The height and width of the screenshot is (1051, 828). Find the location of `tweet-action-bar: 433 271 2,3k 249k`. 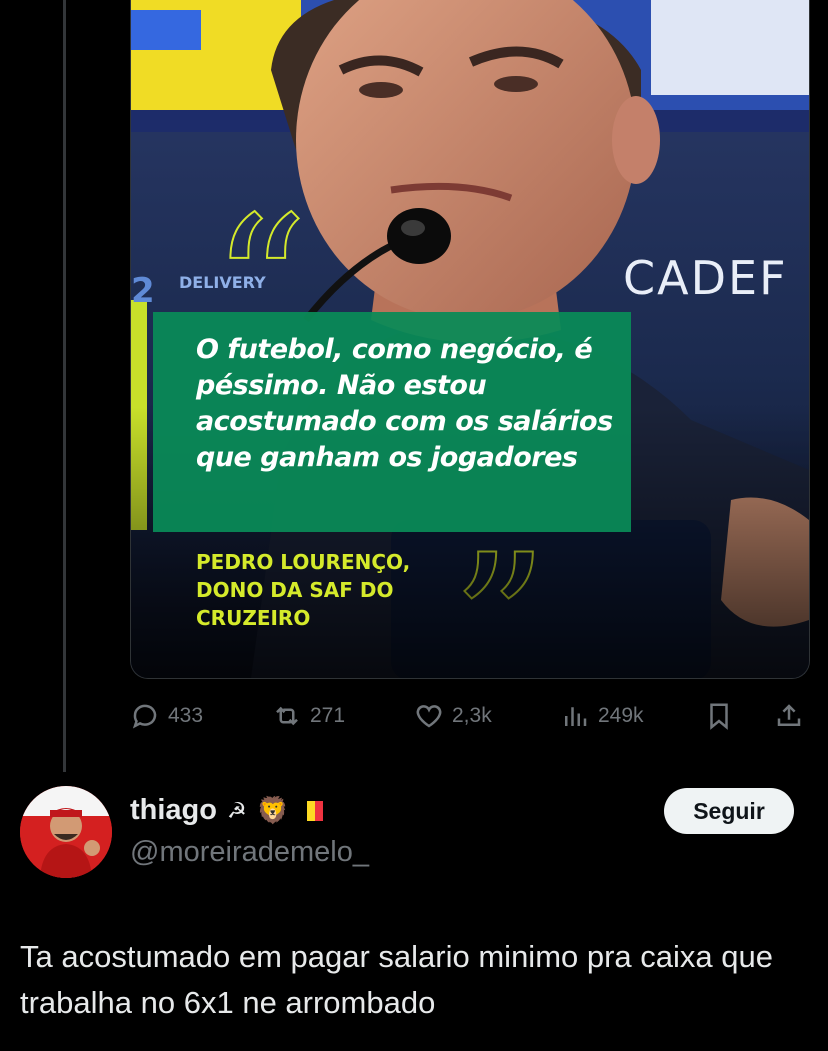

tweet-action-bar: 433 271 2,3k 249k is located at coordinates (469, 716).